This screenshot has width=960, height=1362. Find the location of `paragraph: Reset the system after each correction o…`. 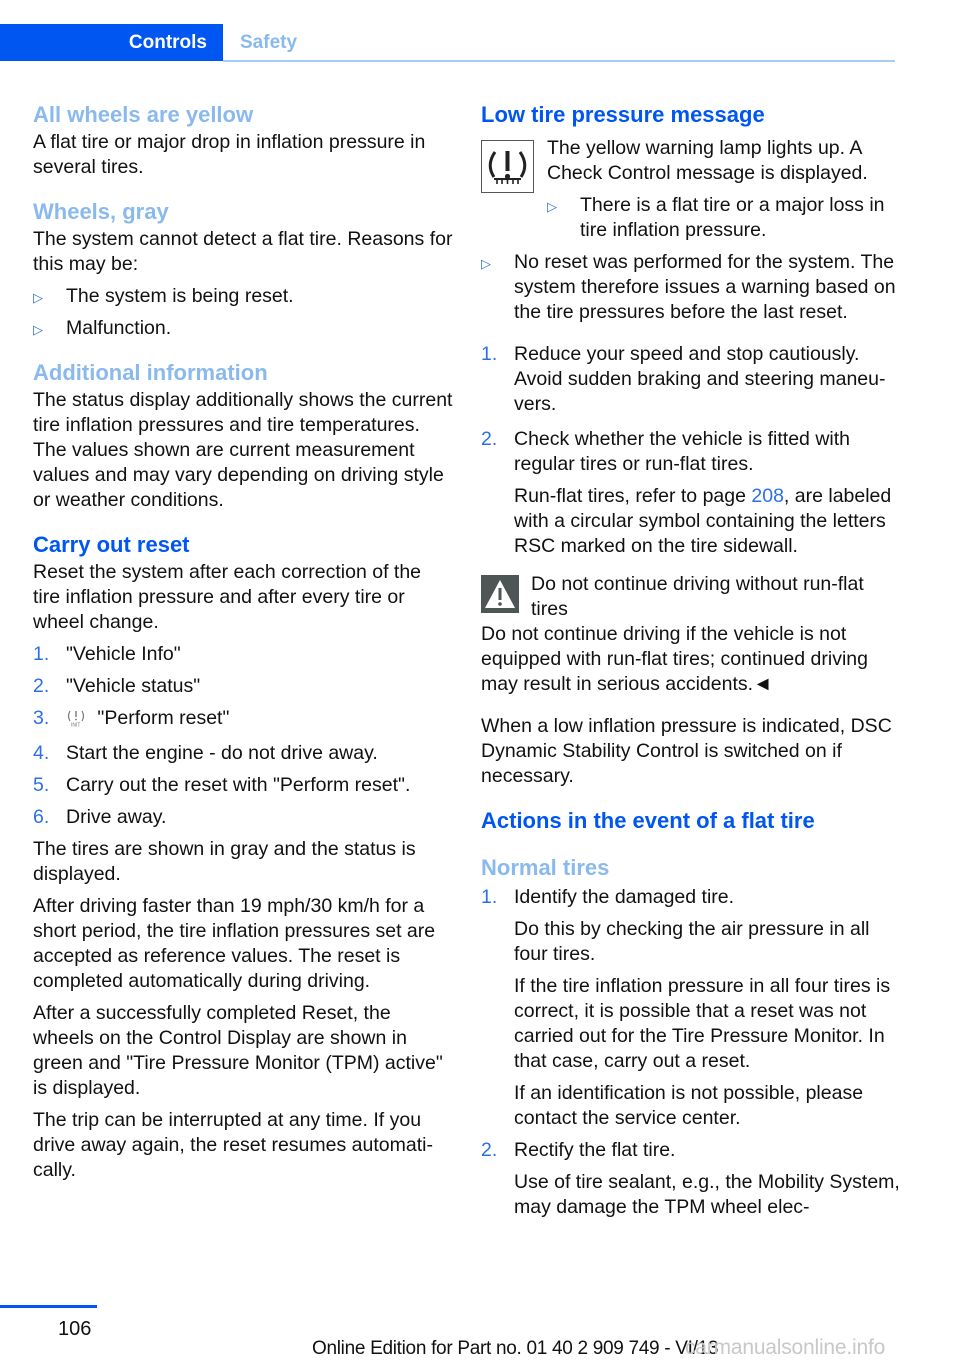

paragraph: Reset the system after each correction o… is located at coordinates (227, 597).